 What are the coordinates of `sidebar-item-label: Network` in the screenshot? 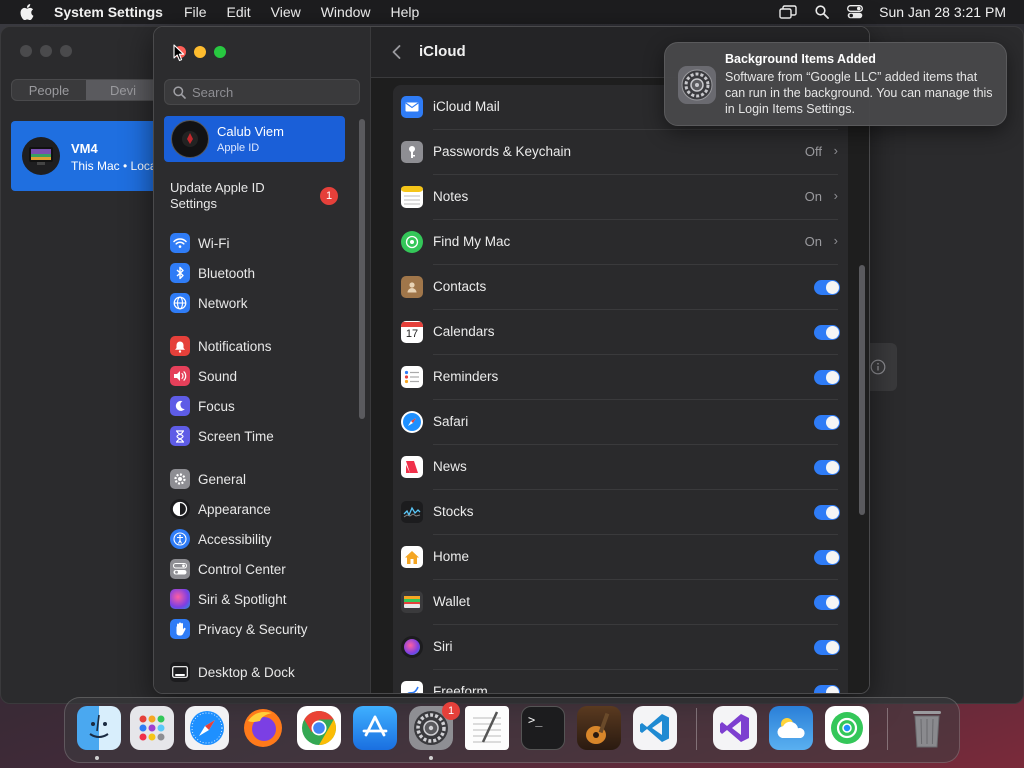 It's located at (223, 303).